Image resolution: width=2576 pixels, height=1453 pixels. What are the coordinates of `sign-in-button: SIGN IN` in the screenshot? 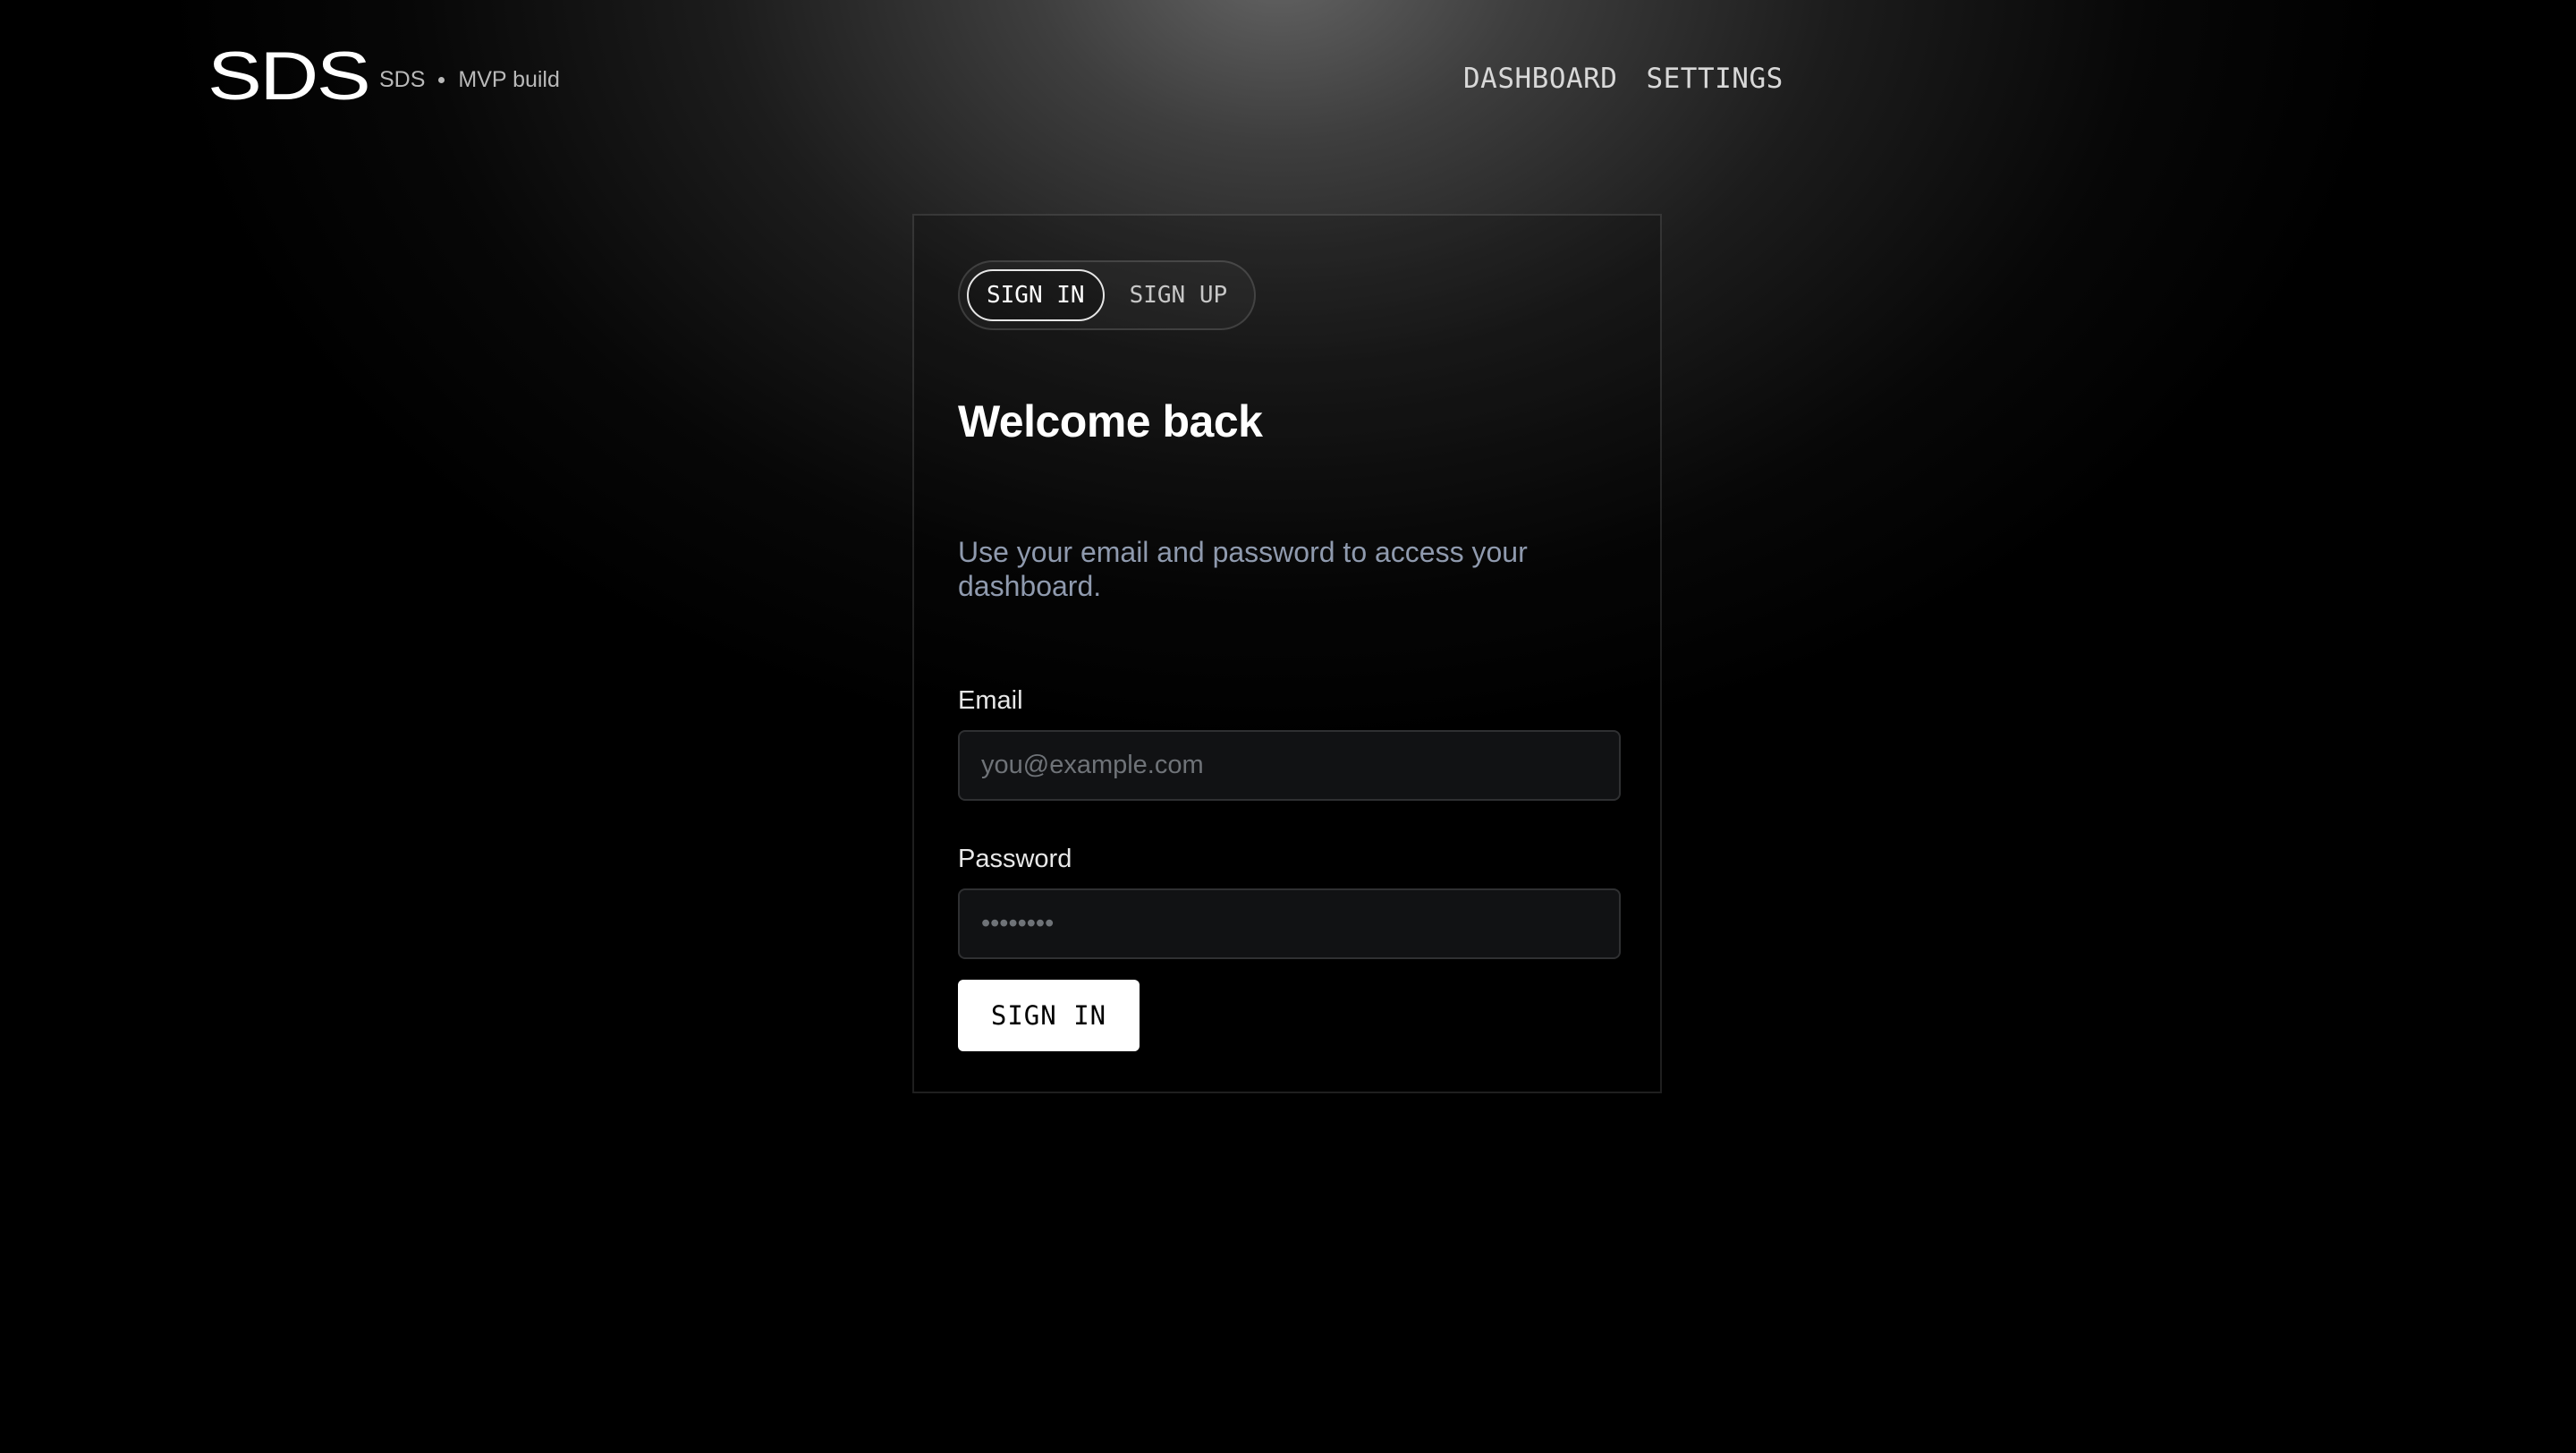 It's located at (1049, 1015).